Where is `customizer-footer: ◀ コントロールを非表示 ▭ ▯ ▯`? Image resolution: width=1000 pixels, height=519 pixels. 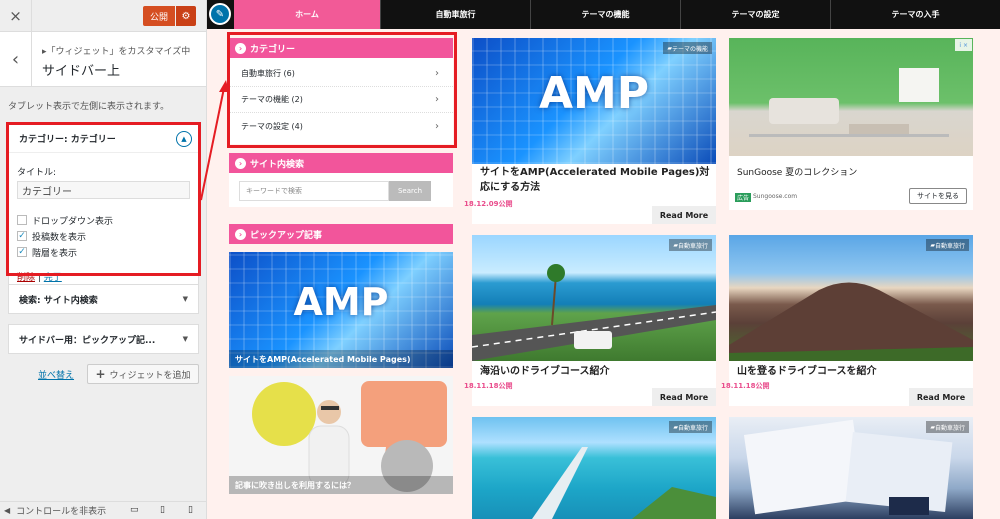
customizer-footer: ◀ コントロールを非表示 ▭ ▯ ▯ is located at coordinates (103, 510).